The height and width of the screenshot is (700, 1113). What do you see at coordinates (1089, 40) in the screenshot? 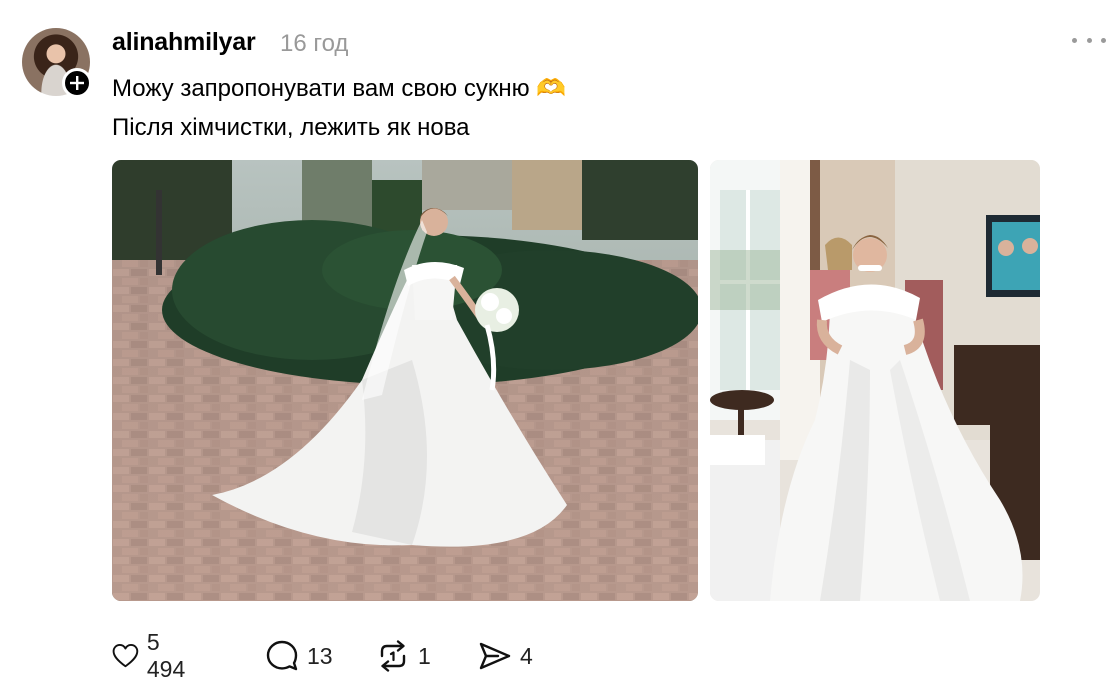
I see `more-options-button` at bounding box center [1089, 40].